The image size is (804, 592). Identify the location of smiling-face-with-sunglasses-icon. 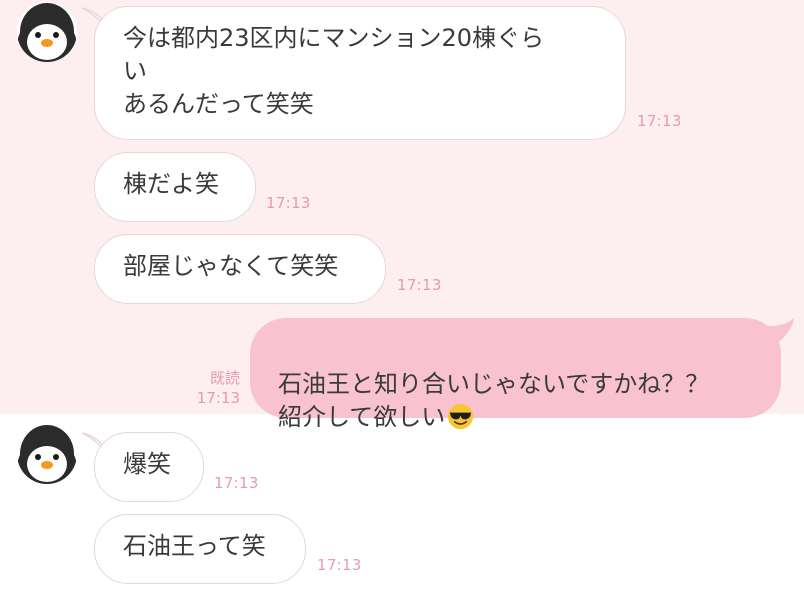
(461, 416).